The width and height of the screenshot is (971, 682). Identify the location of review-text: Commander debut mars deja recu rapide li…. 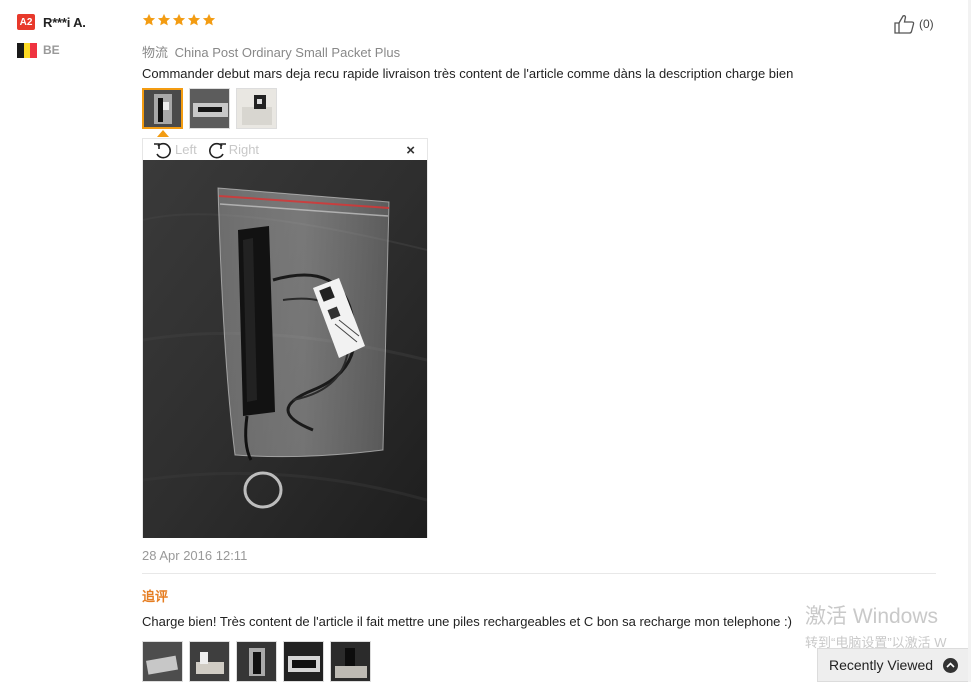
(468, 73).